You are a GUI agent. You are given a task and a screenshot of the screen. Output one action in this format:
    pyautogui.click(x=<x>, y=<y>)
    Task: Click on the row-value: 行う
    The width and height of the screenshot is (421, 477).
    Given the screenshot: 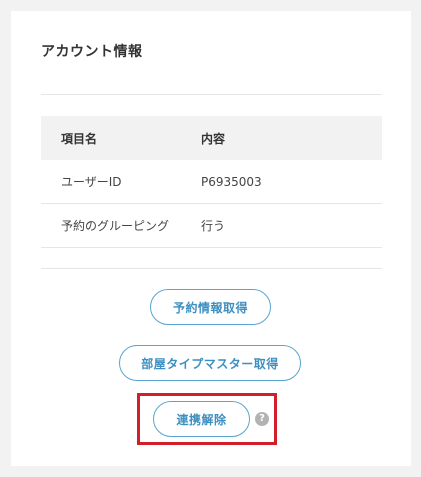 What is the action you would take?
    pyautogui.click(x=213, y=226)
    